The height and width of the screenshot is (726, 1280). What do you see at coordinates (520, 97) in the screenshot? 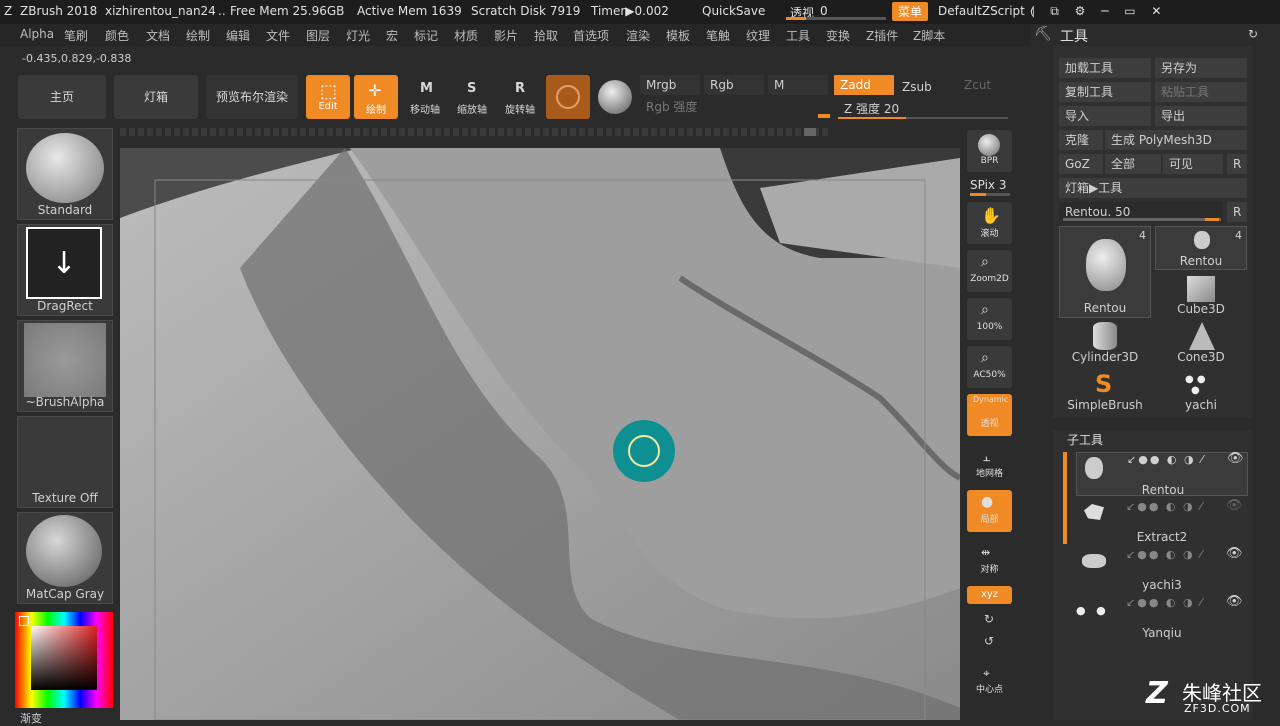
I see `rotate-button: R 旋转轴` at bounding box center [520, 97].